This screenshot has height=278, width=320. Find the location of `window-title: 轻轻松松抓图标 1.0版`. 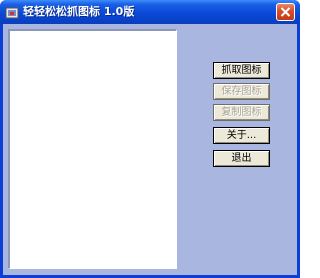

window-title: 轻轻松松抓图标 1.0版 is located at coordinates (79, 11).